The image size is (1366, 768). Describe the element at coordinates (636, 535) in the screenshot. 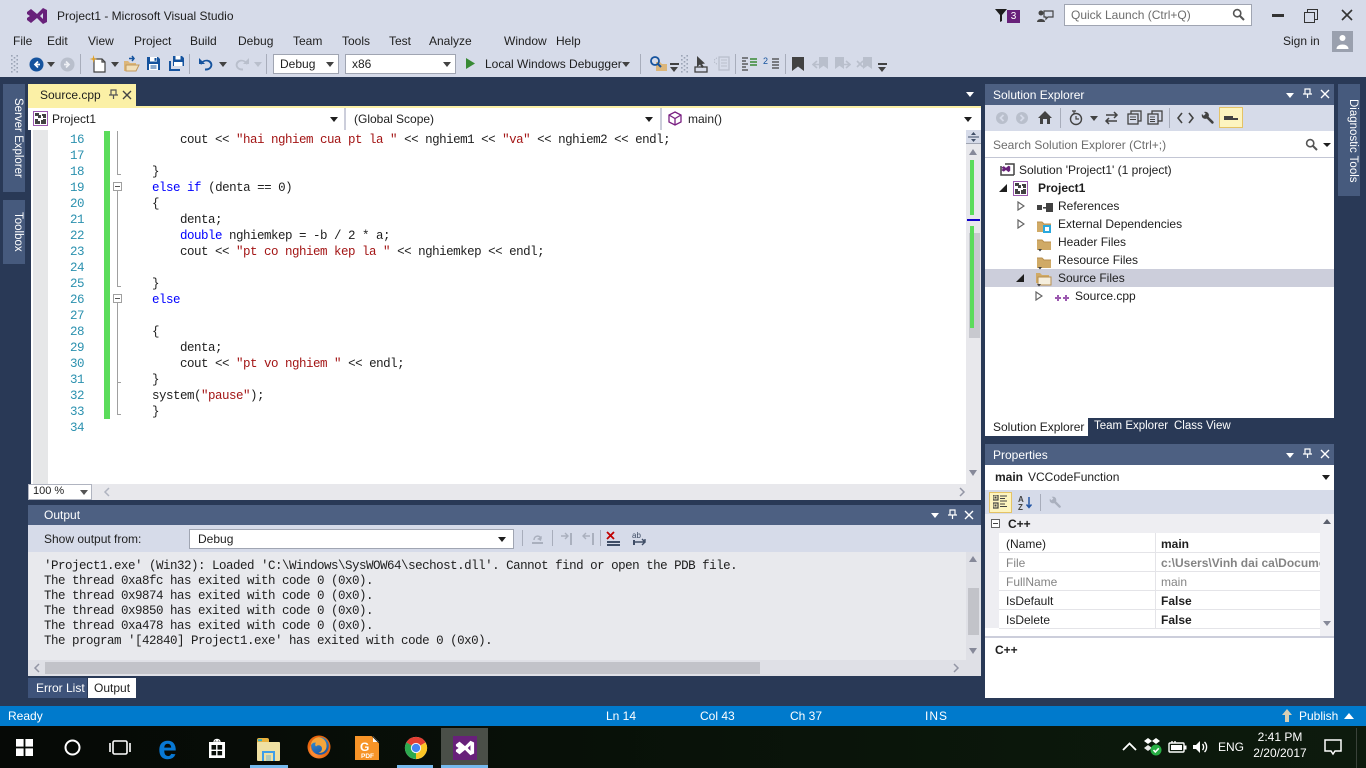

I see `svg-text: ab` at that location.